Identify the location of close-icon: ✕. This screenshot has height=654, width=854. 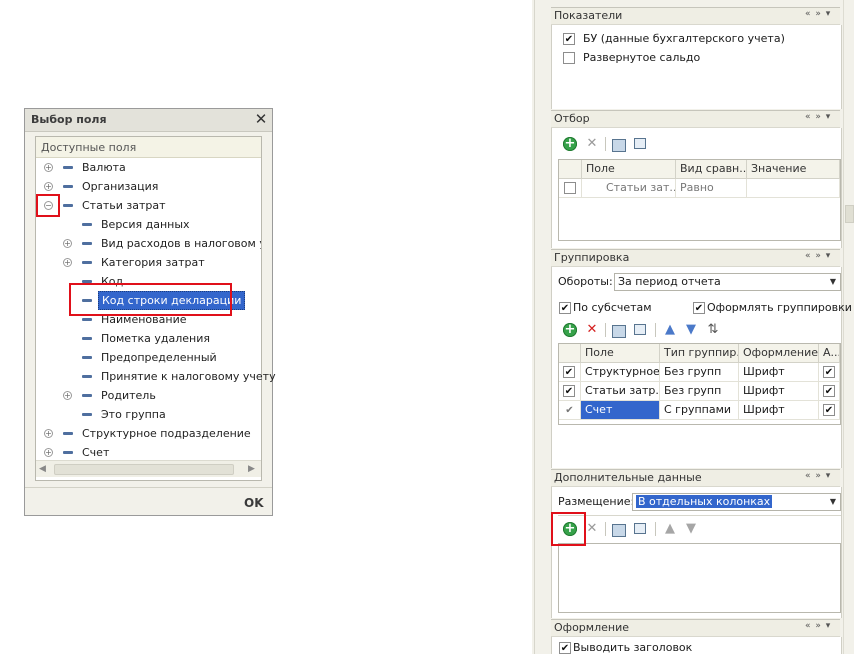
(261, 119).